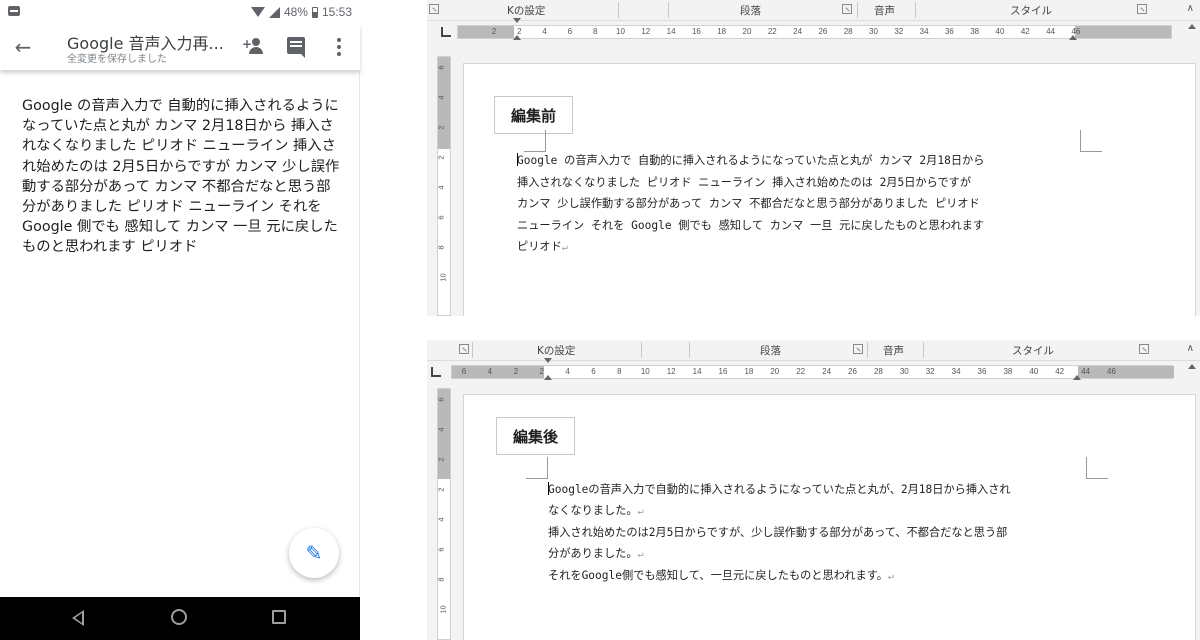 This screenshot has height=640, width=1200. I want to click on android-nav-bar, so click(180, 618).